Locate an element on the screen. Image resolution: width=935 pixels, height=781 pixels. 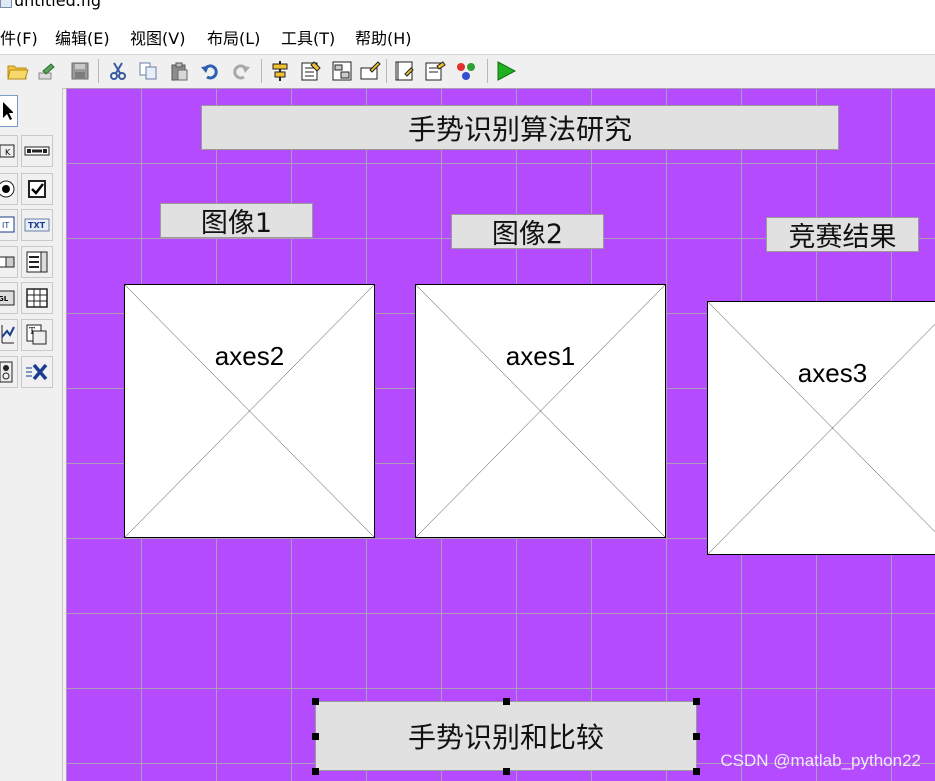
redo-icon is located at coordinates (241, 71).